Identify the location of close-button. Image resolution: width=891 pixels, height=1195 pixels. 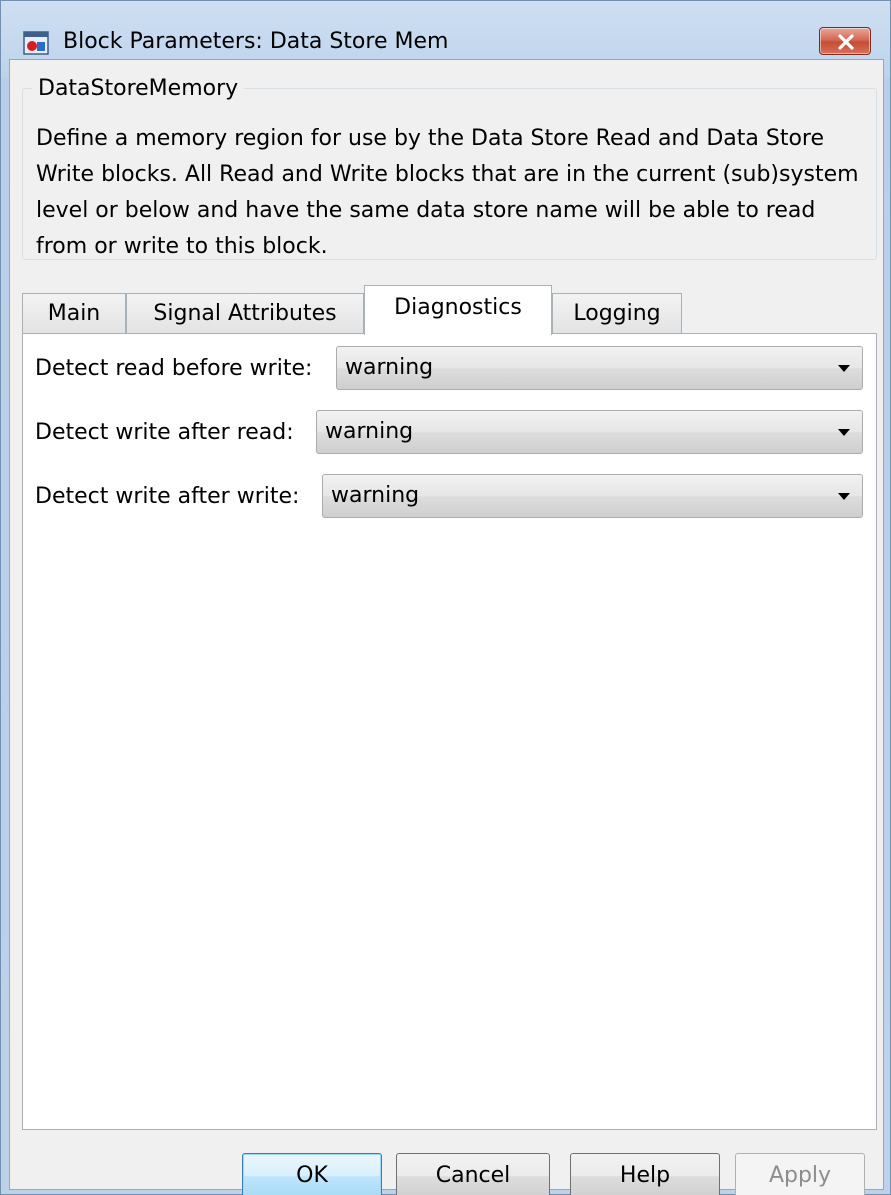
(845, 41).